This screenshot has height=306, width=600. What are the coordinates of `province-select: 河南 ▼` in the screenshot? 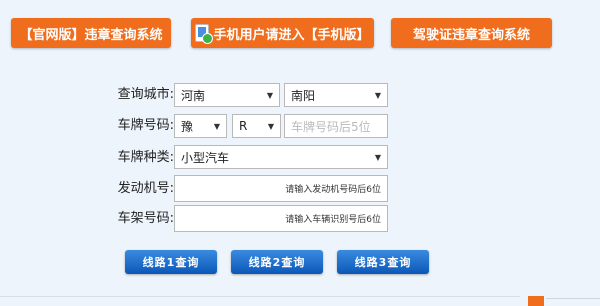 It's located at (227, 95).